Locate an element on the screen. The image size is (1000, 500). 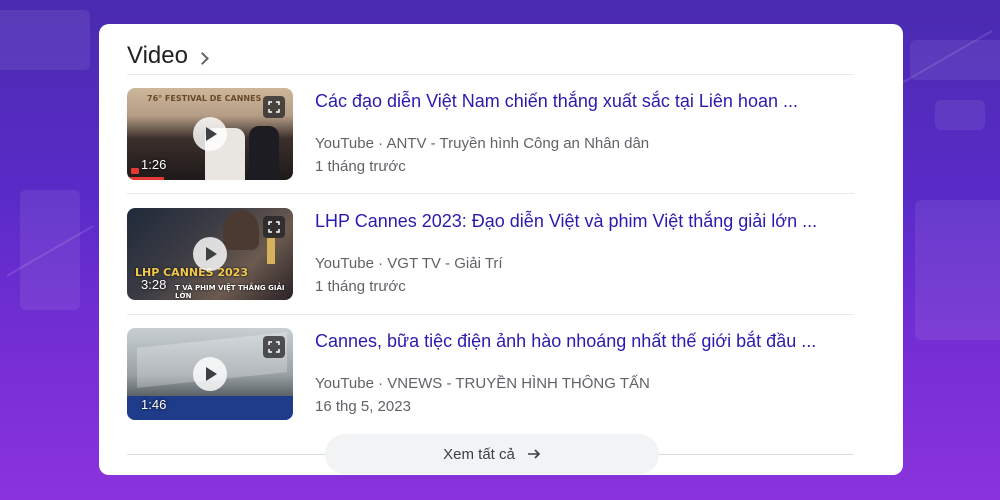
arrow-right-icon is located at coordinates (533, 454).